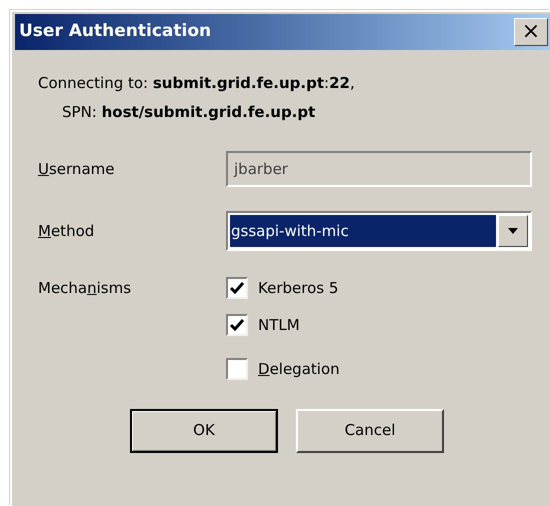 Image resolution: width=550 pixels, height=506 pixels. I want to click on connection-text: Connecting to: submit.grid.fe.up.pt:22,, so click(197, 83).